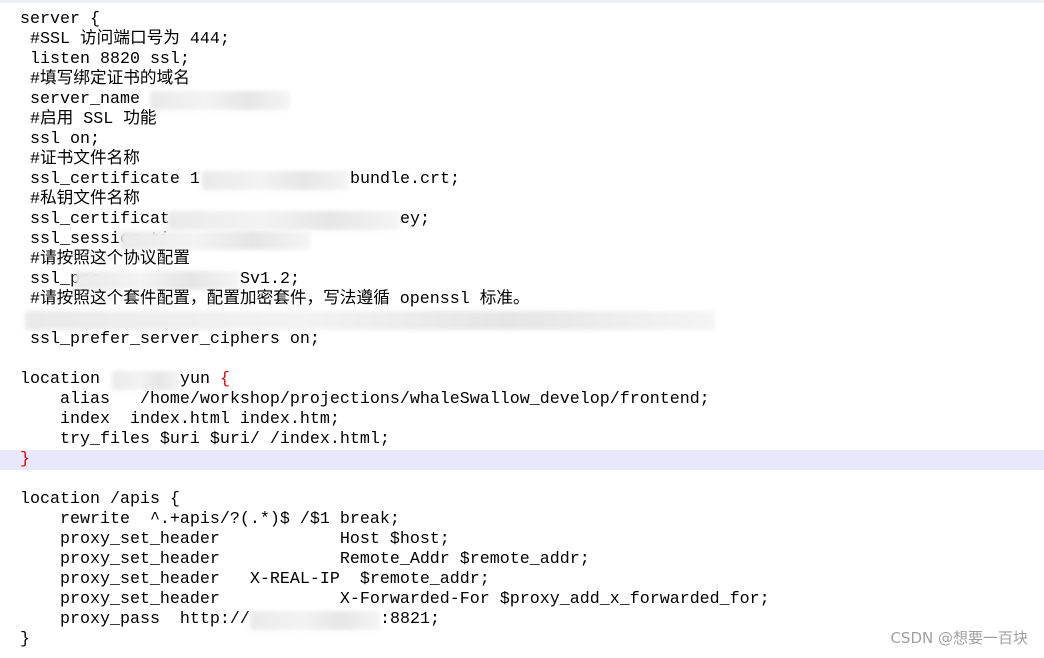 Image resolution: width=1044 pixels, height=658 pixels. I want to click on code-line: try_files $uri $uri/ /index.html;, so click(205, 439).